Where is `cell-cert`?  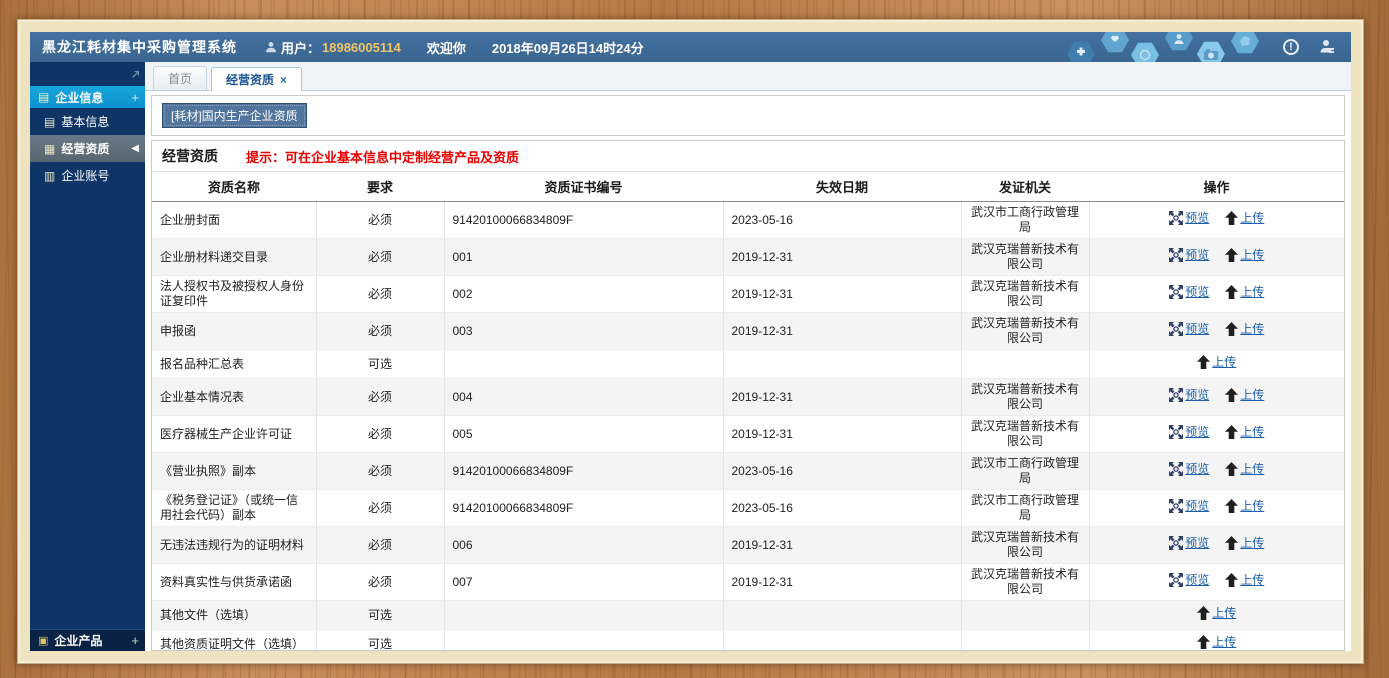 cell-cert is located at coordinates (584, 615).